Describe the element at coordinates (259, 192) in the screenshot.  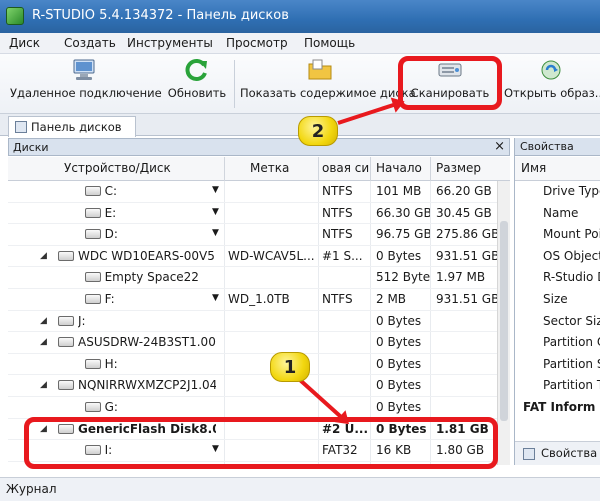
I see `table-row: C: NTFS 101 MB 66.20 GB ▼` at that location.